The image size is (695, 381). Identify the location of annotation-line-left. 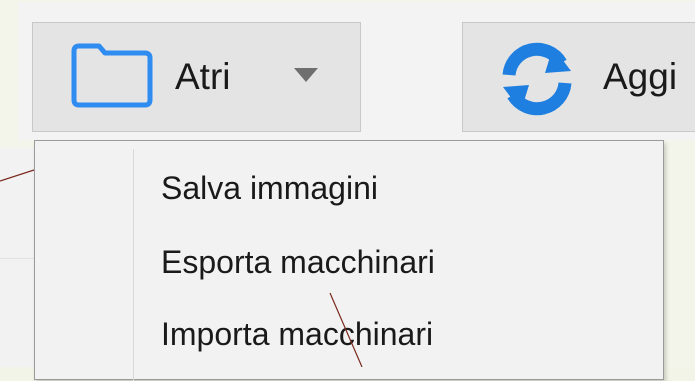
(17, 175).